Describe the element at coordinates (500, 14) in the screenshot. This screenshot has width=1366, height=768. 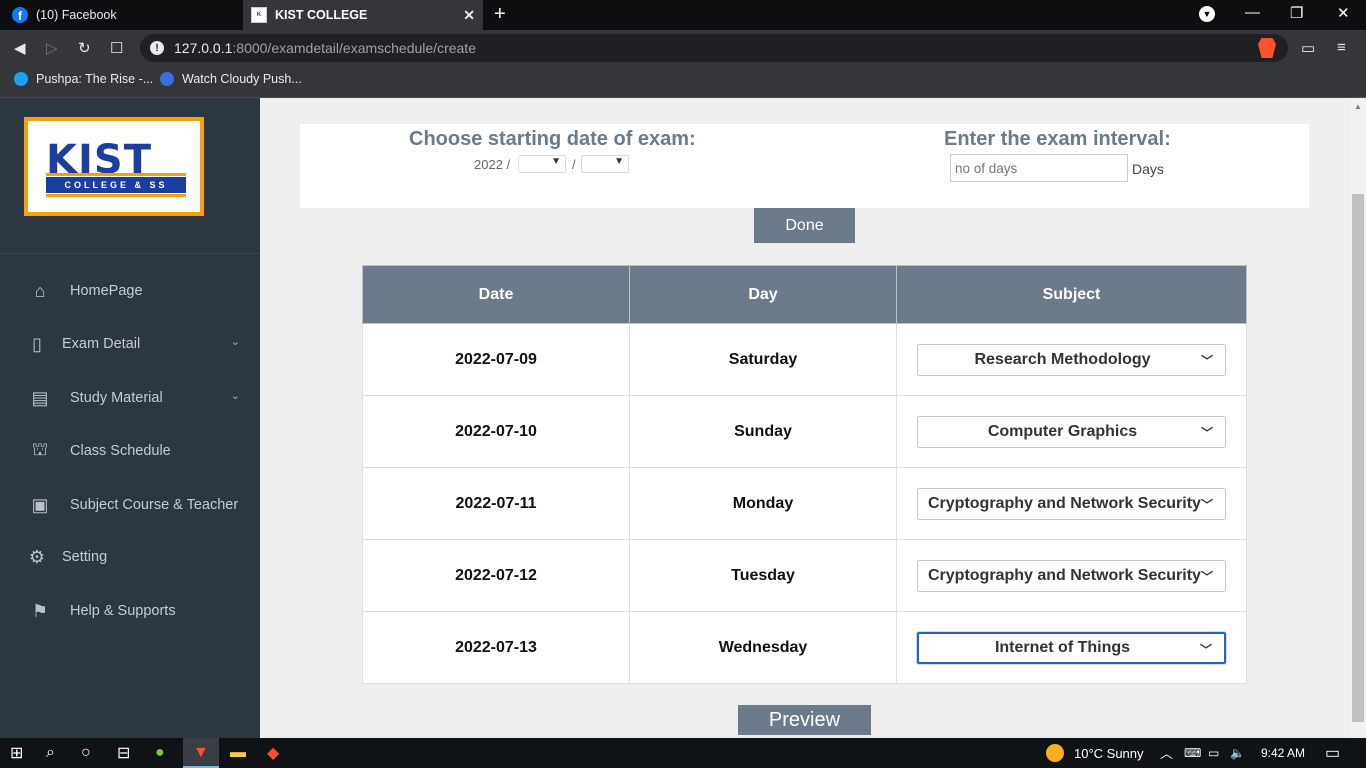
I see `new-tab-icon: +` at that location.